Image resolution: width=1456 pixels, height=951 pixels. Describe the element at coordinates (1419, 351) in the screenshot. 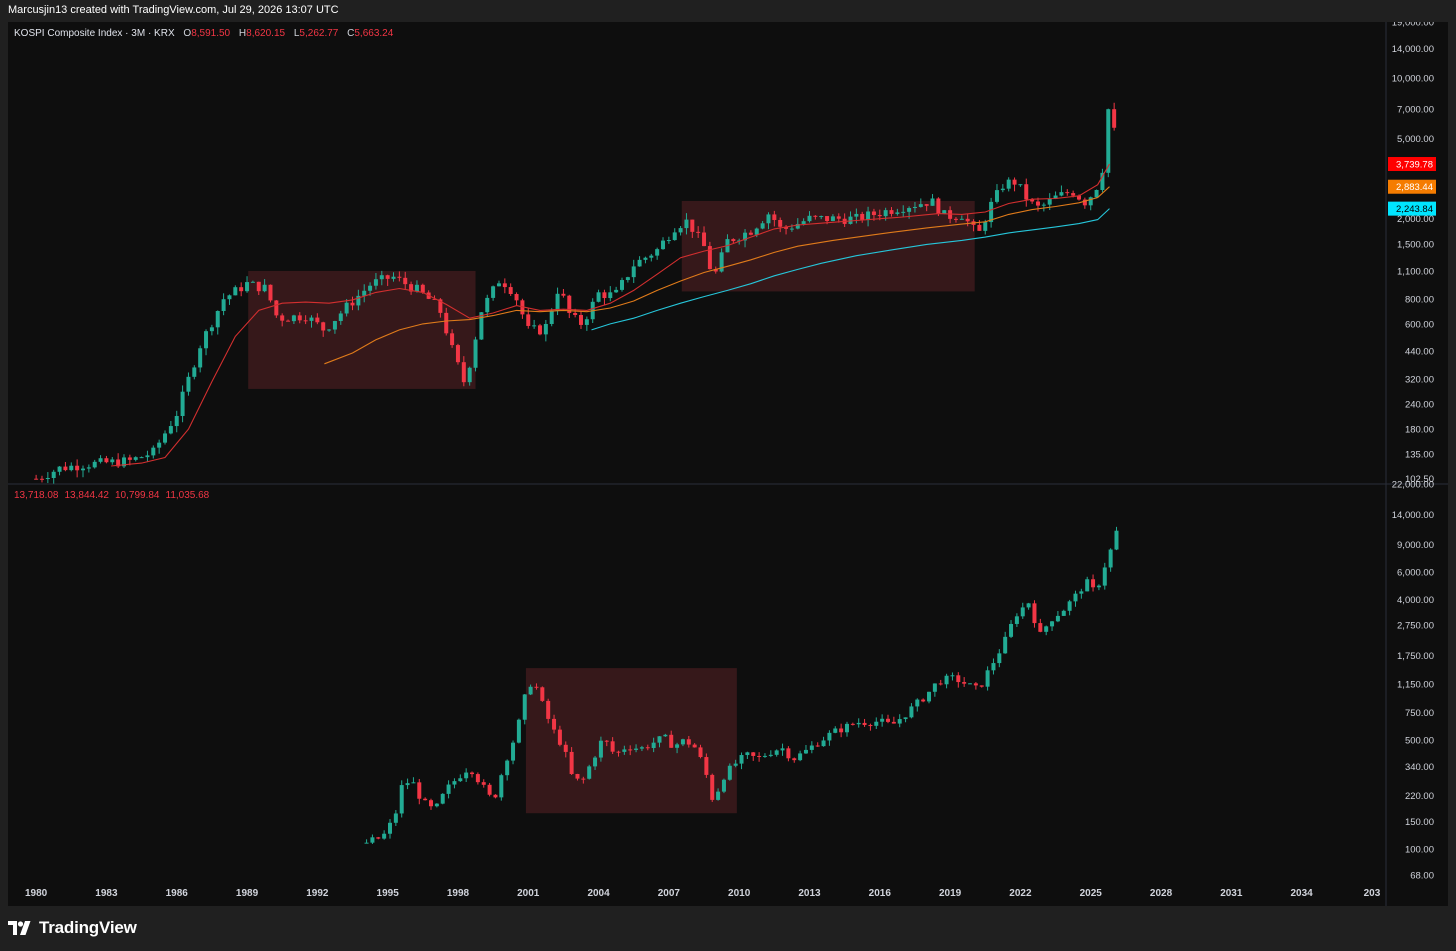

I see `price-tick-label: 440.00` at that location.